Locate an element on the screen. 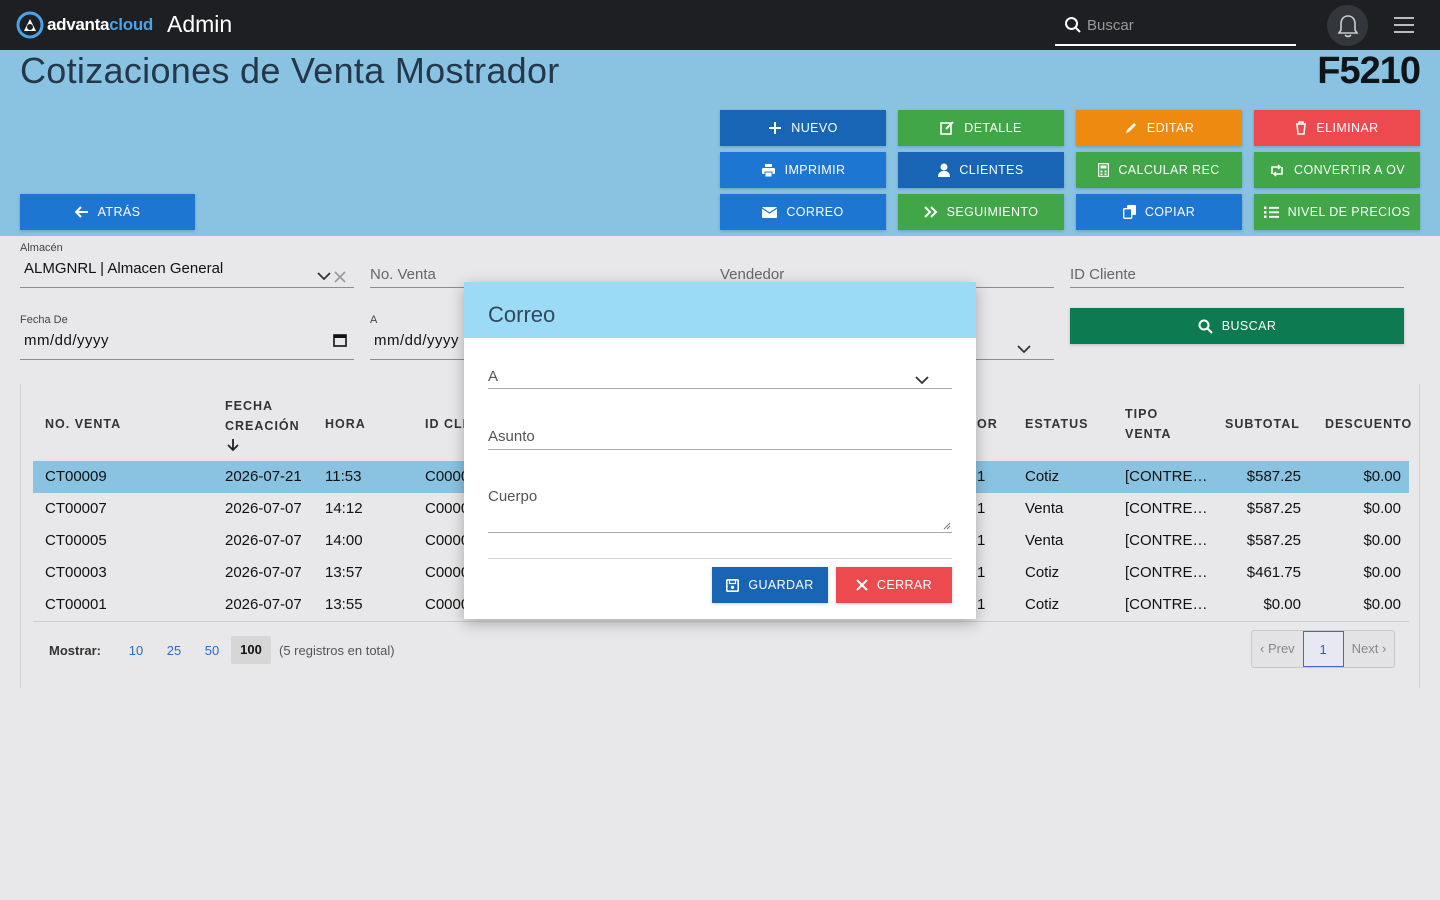 The image size is (1440, 900). almacen-value: ALMGNRL | Almacen General is located at coordinates (124, 268).